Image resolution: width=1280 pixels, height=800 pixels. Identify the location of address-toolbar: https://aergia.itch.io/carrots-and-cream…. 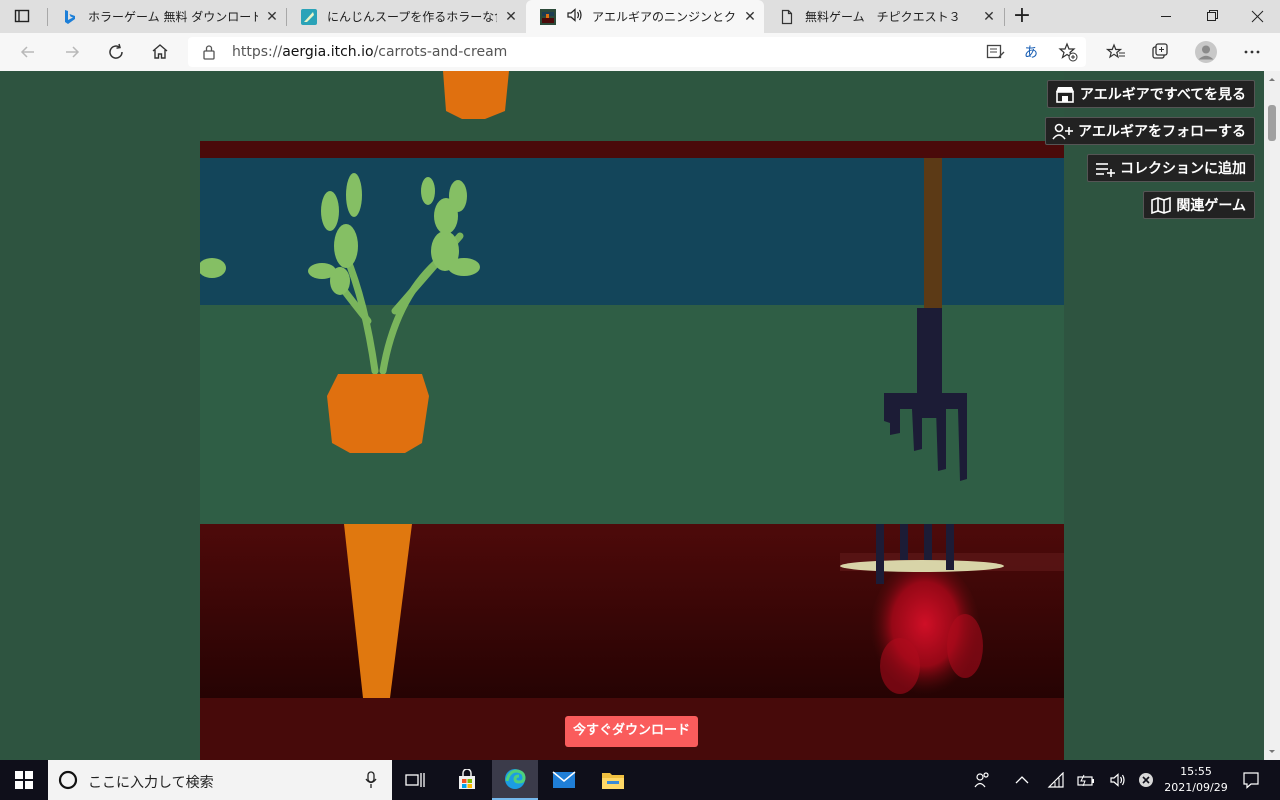
(640, 52).